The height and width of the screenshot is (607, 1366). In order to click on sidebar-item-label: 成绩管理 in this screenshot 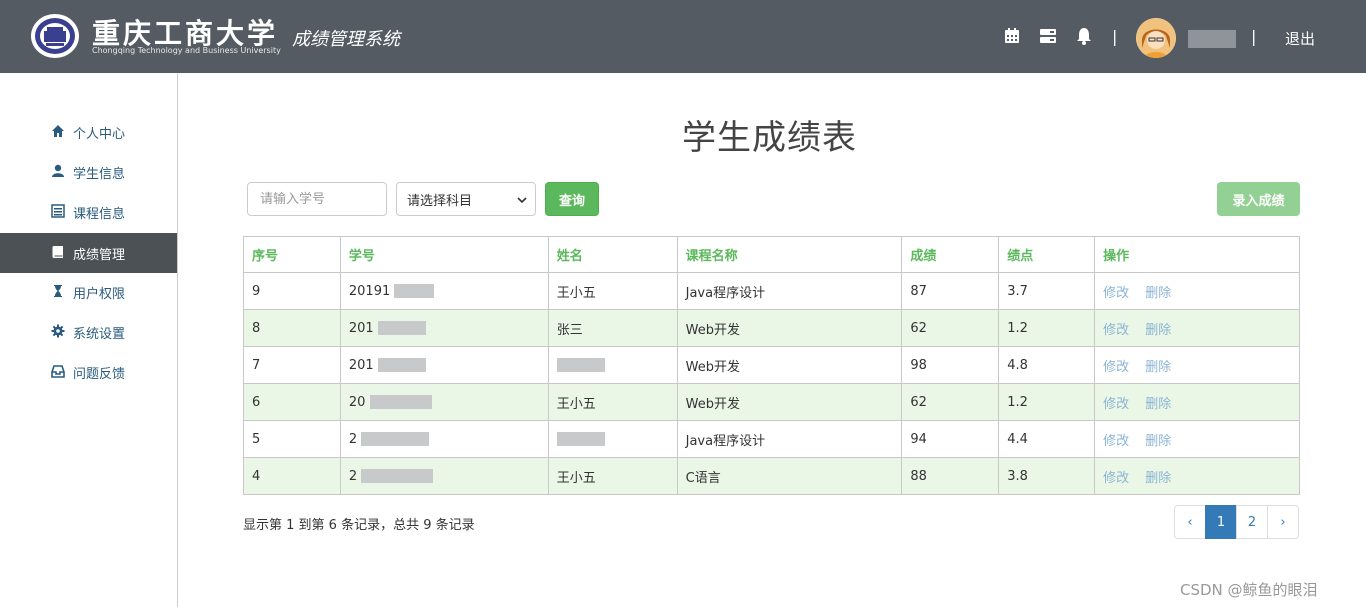, I will do `click(99, 255)`.